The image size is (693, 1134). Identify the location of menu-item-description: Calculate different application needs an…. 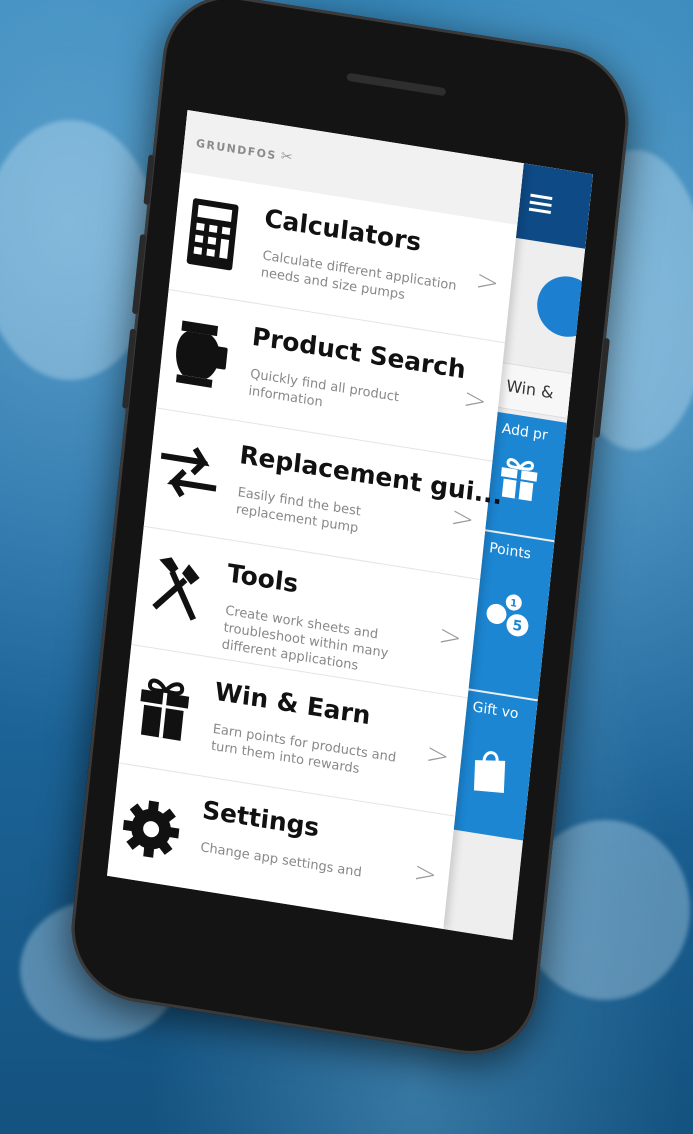
(359, 276).